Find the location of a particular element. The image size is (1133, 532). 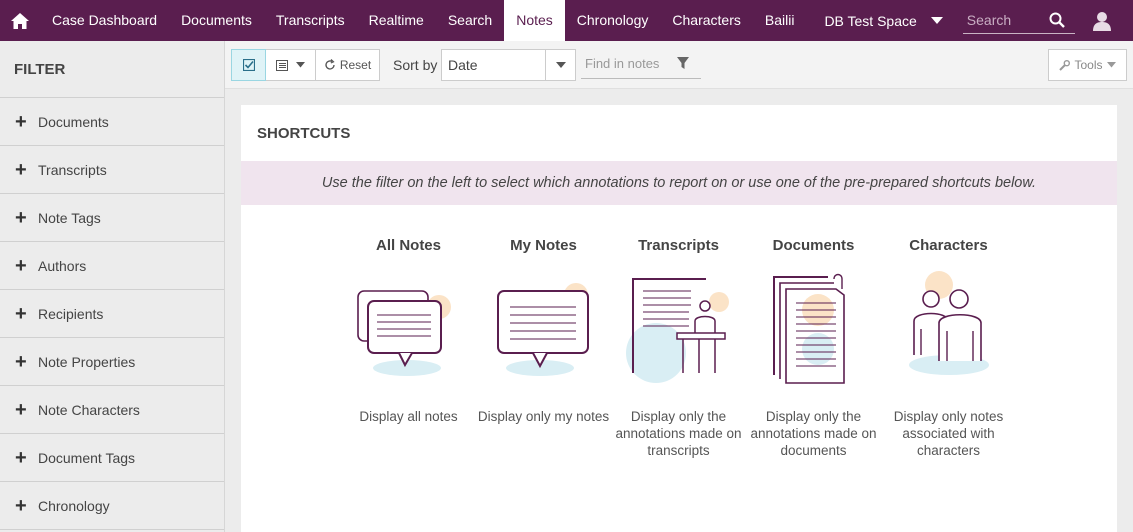

filter-documents: + Documents is located at coordinates (112, 122).